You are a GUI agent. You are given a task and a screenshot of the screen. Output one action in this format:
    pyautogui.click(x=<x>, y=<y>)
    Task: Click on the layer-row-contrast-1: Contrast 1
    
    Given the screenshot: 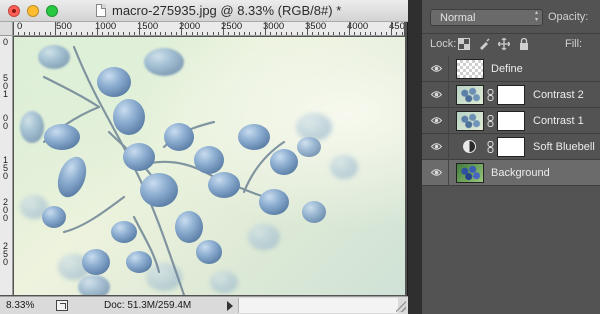 What is the action you would take?
    pyautogui.click(x=511, y=121)
    